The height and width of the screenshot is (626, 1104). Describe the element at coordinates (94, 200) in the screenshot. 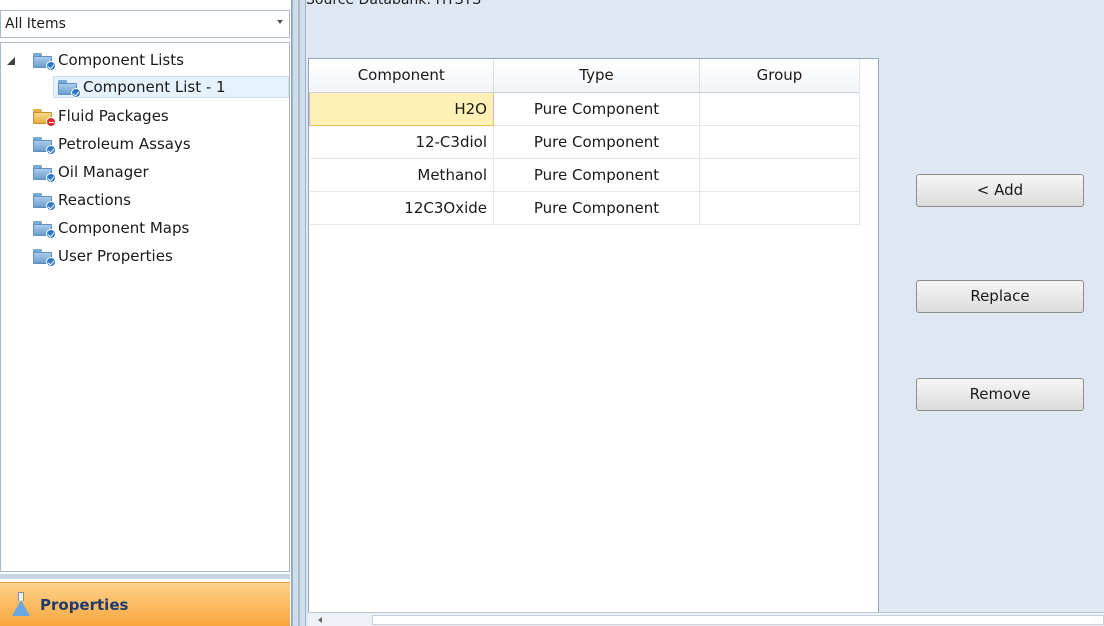

I see `tree-item-label: Reactions` at that location.